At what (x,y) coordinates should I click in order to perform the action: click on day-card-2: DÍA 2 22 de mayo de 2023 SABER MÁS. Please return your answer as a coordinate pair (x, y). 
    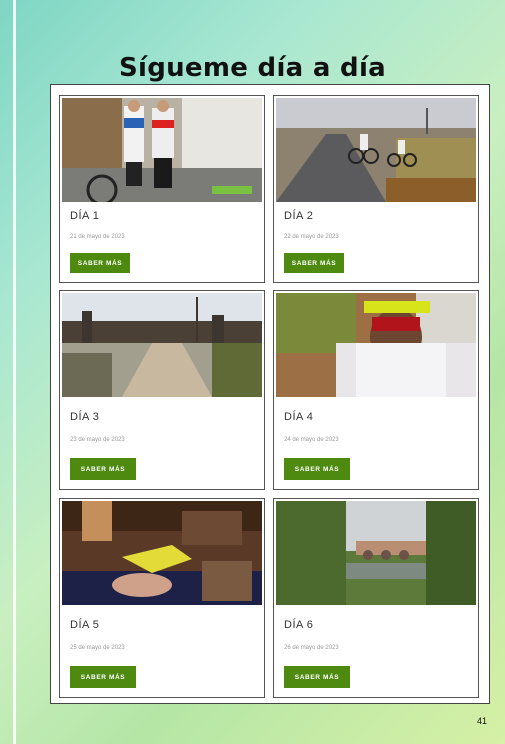
    Looking at the image, I should click on (376, 189).